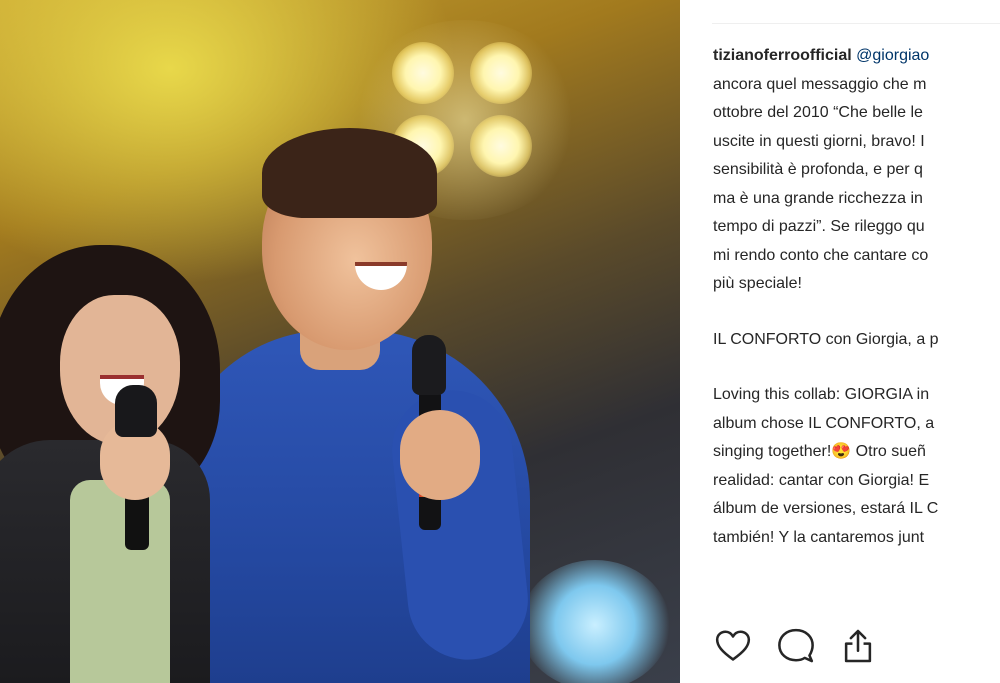 The height and width of the screenshot is (683, 1000). I want to click on caption-first-line: tizianoferroofficial @giorgiao, so click(856, 56).